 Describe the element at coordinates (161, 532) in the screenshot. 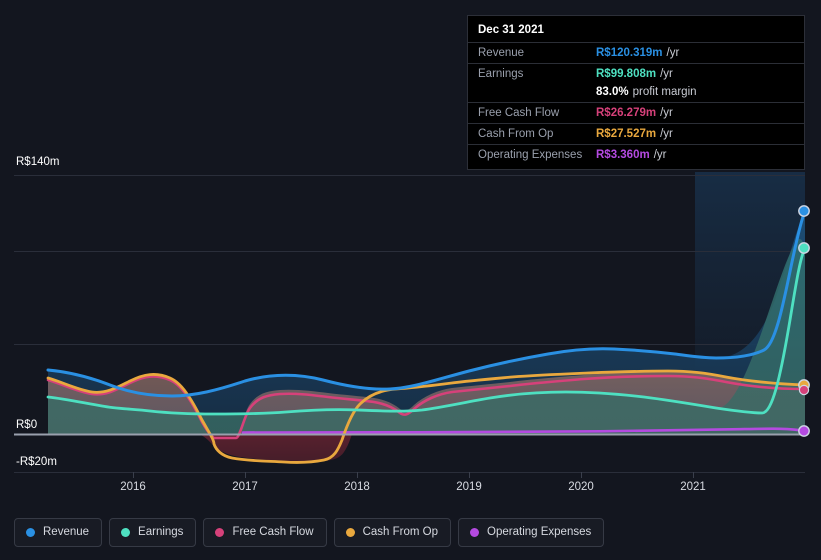

I see `legend-label-earnings: Earnings` at that location.